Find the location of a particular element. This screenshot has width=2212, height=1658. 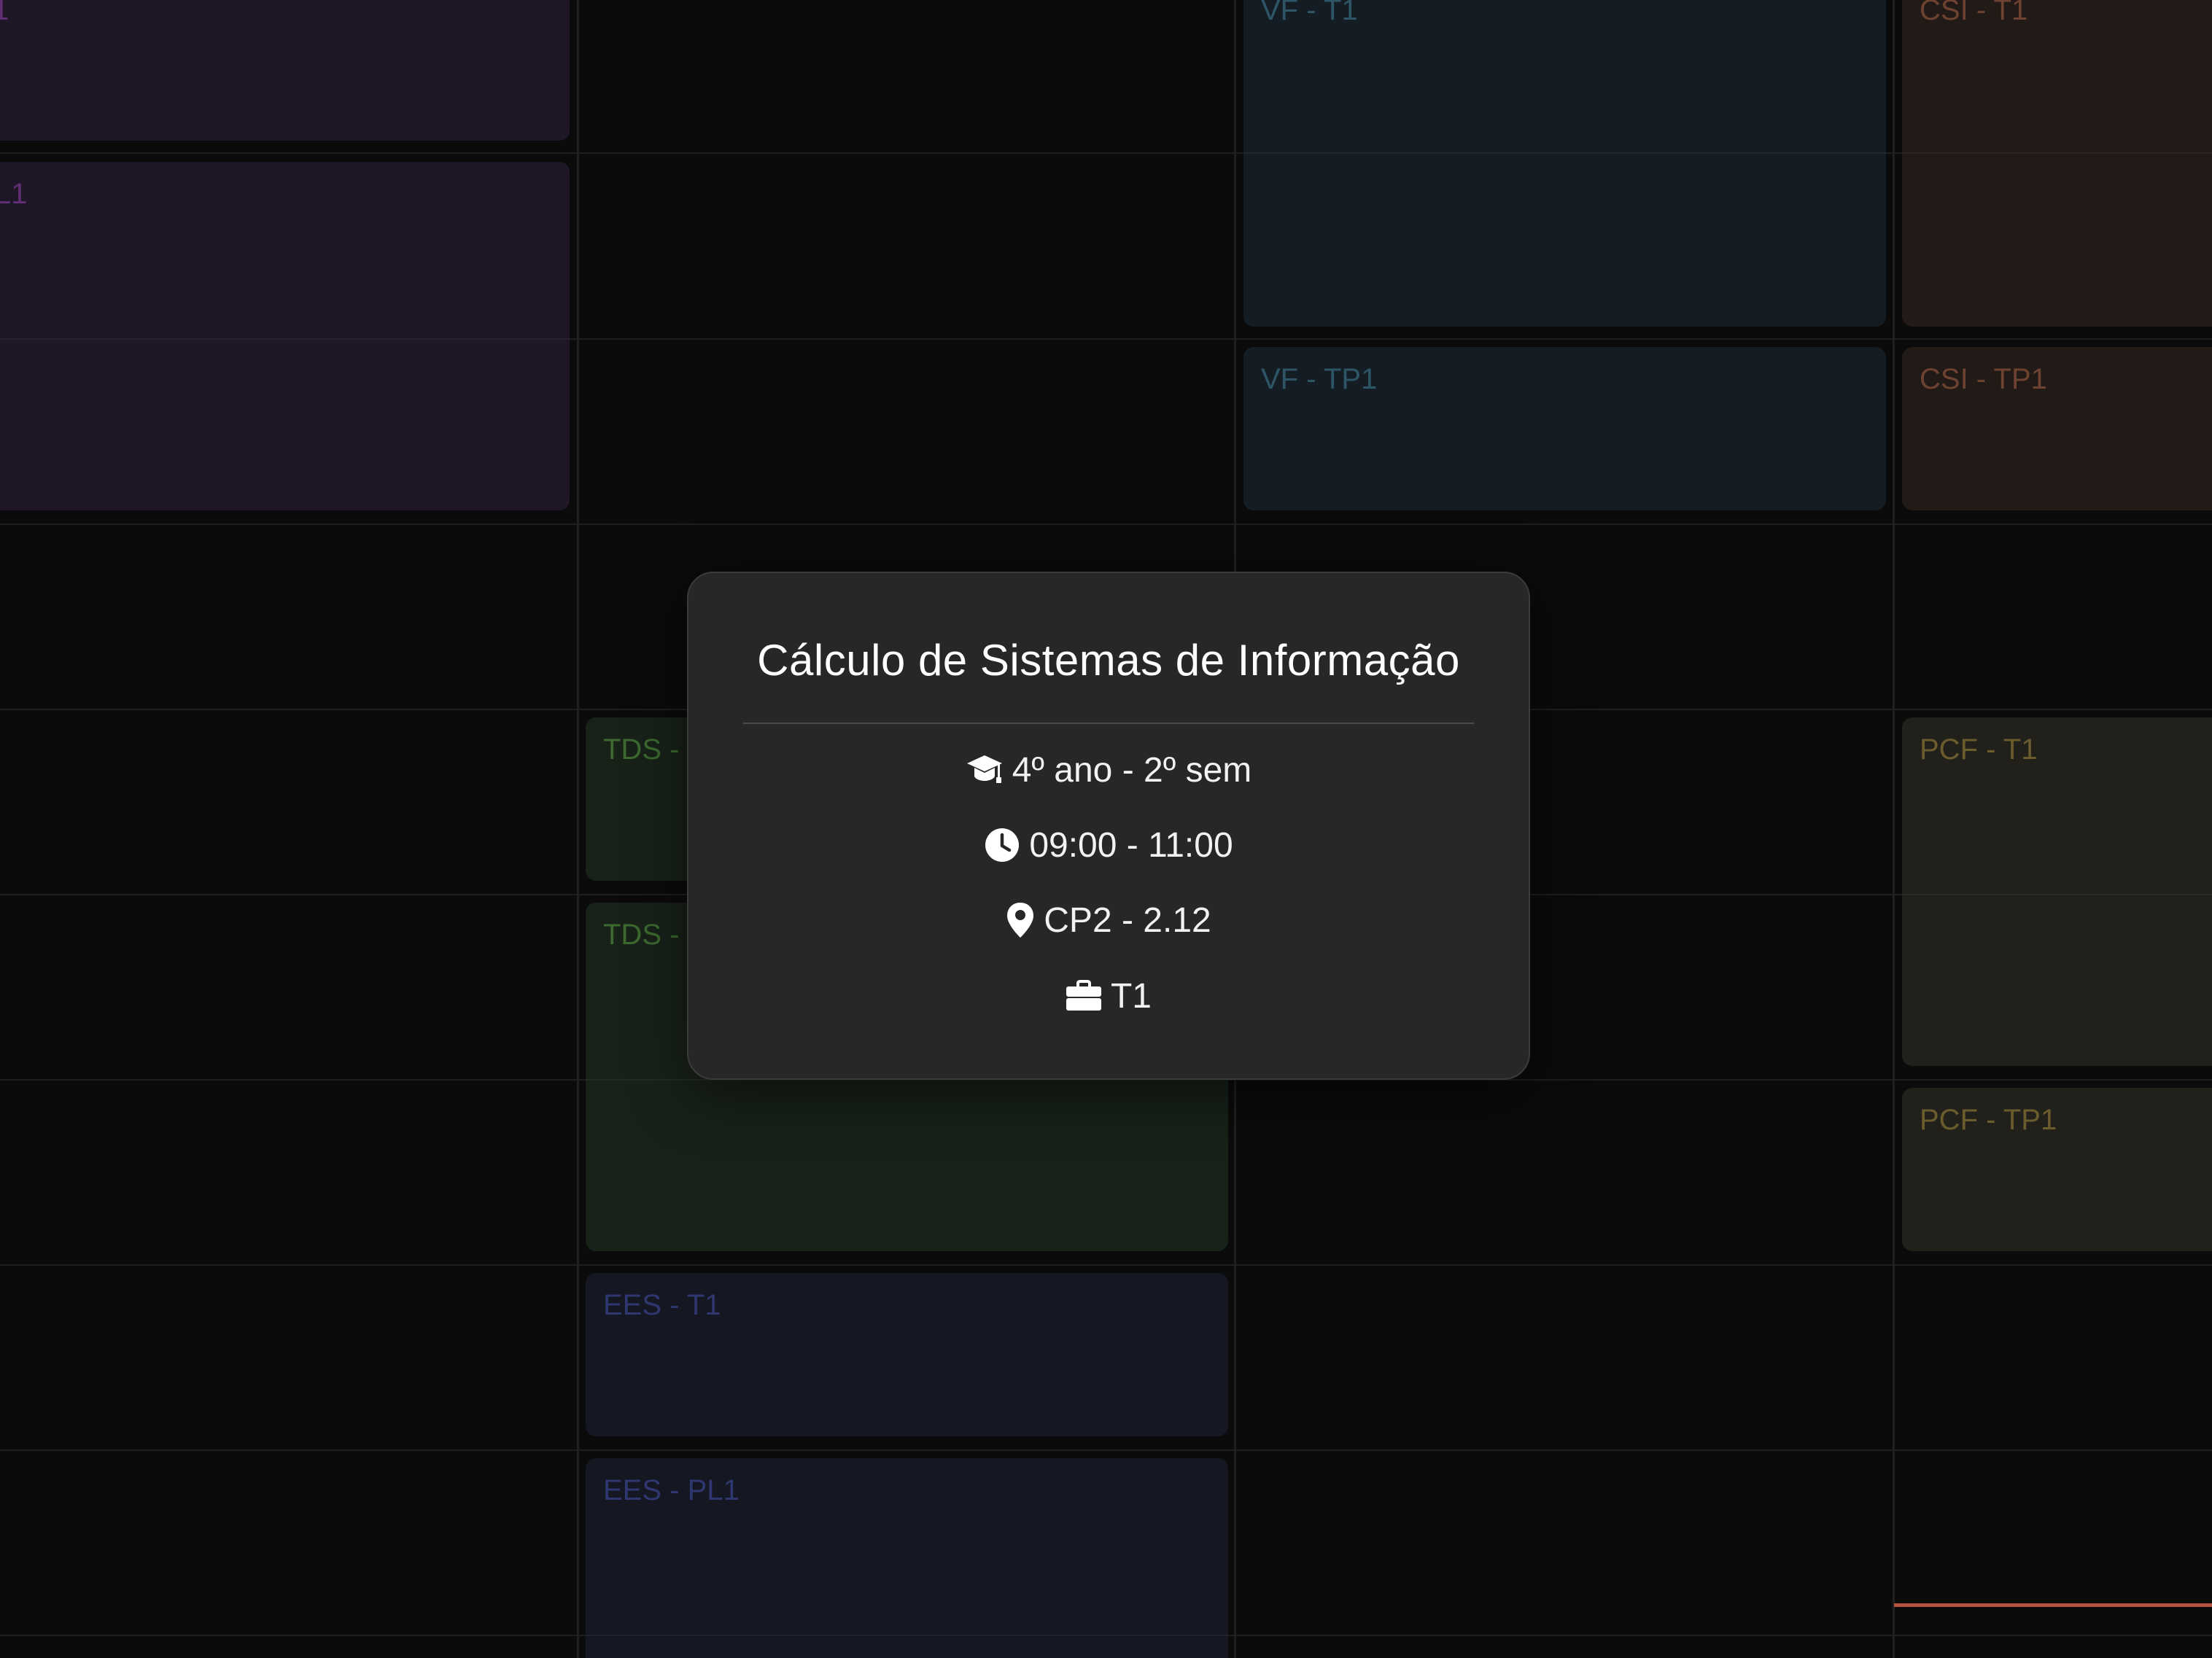

event-label: S - T1 is located at coordinates (5, 13).